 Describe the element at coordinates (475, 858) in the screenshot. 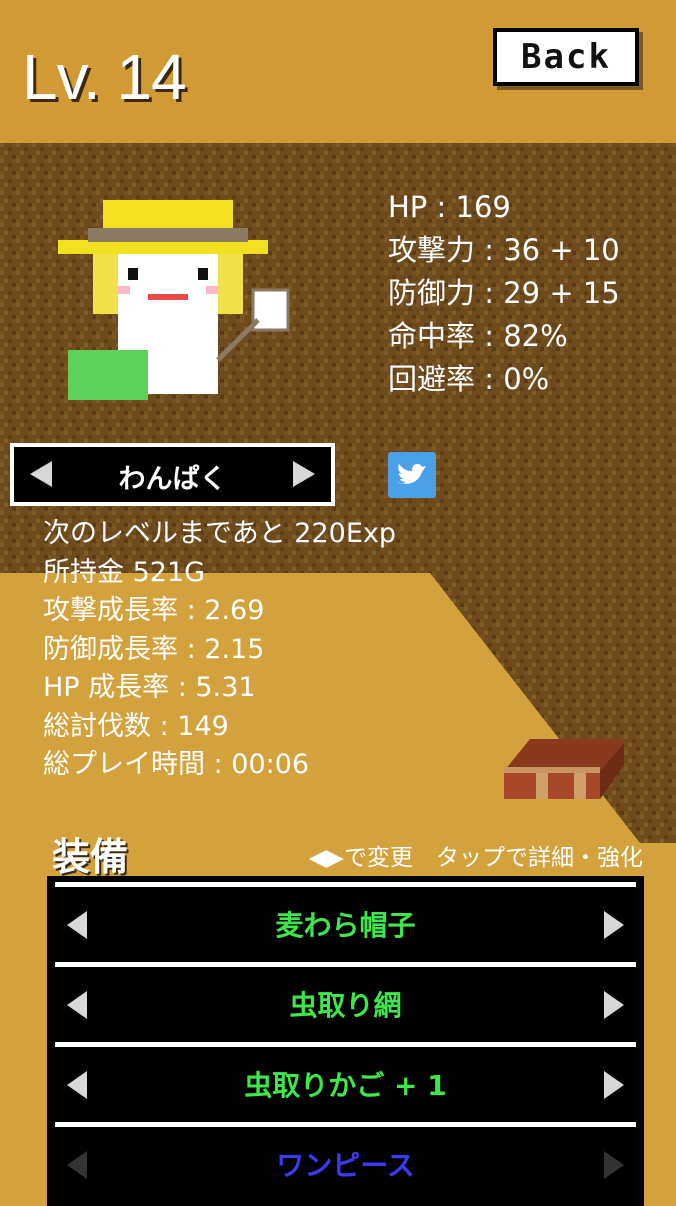

I see `equipment-hint: ◀▶で変更 タップで詳細・強化` at that location.